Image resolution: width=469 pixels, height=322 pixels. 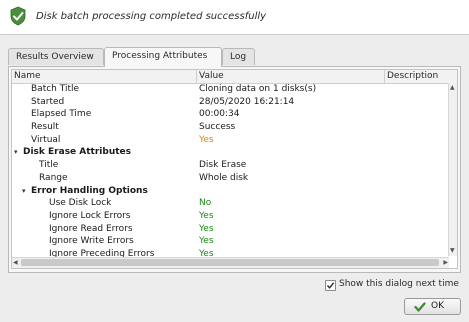 I want to click on row-name: Range, so click(x=53, y=177).